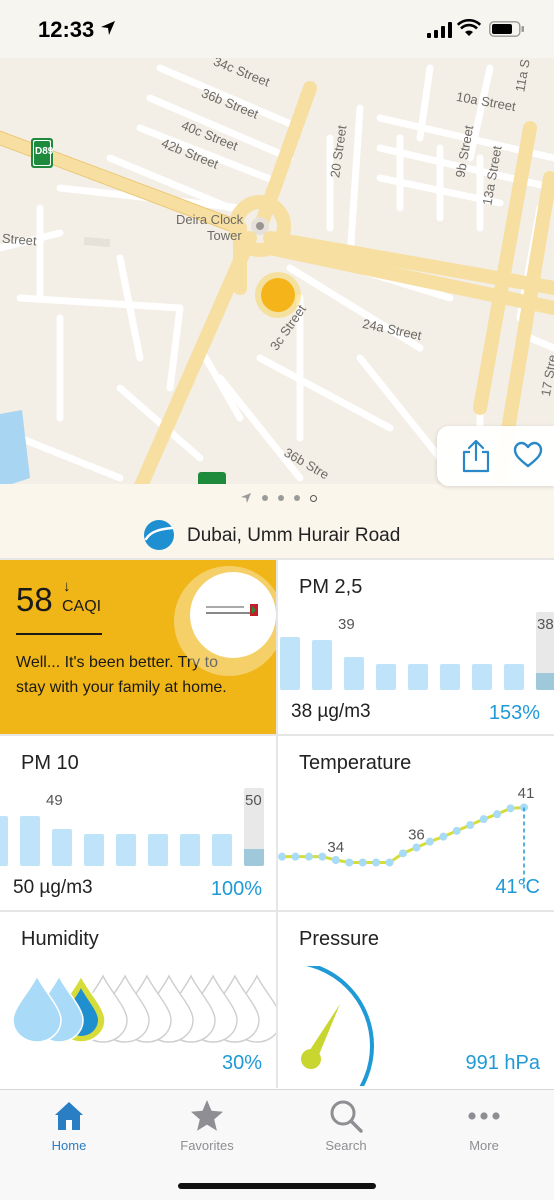 The width and height of the screenshot is (554, 1200). Describe the element at coordinates (59, 634) in the screenshot. I see `aqi-divider` at that location.